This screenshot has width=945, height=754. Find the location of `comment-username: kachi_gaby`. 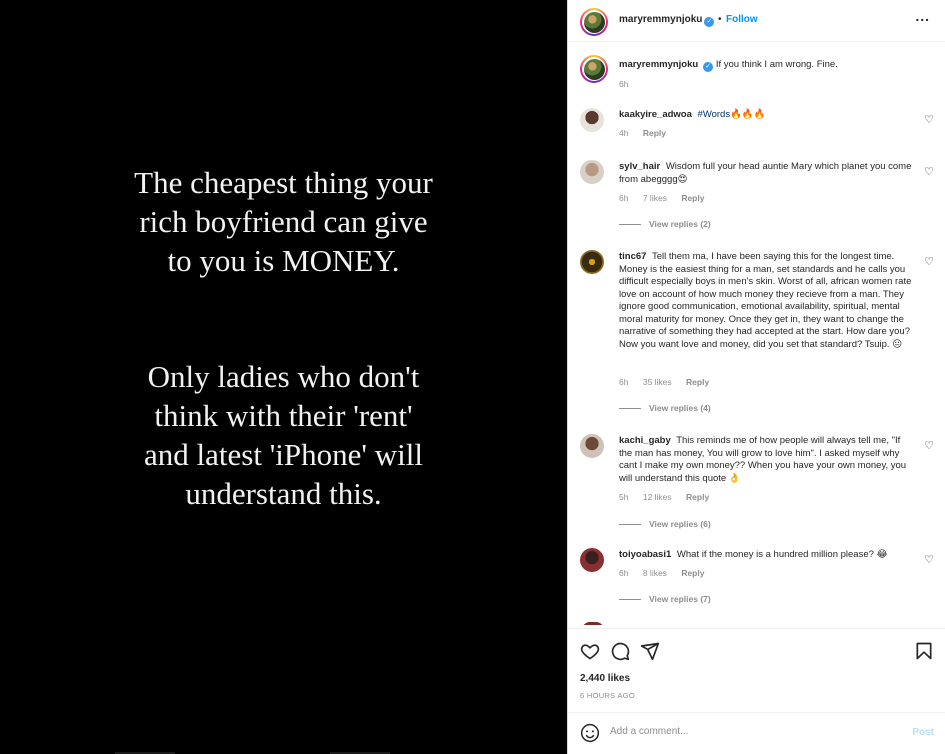

comment-username: kachi_gaby is located at coordinates (645, 440).